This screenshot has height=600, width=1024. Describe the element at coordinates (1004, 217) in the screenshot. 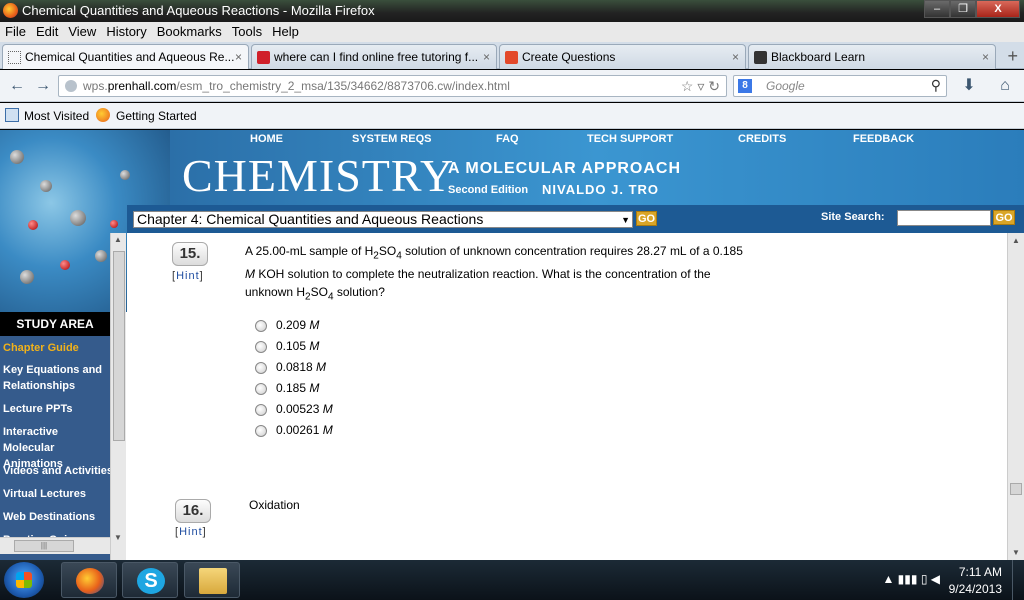

I see `site-search-go-button: GO` at that location.